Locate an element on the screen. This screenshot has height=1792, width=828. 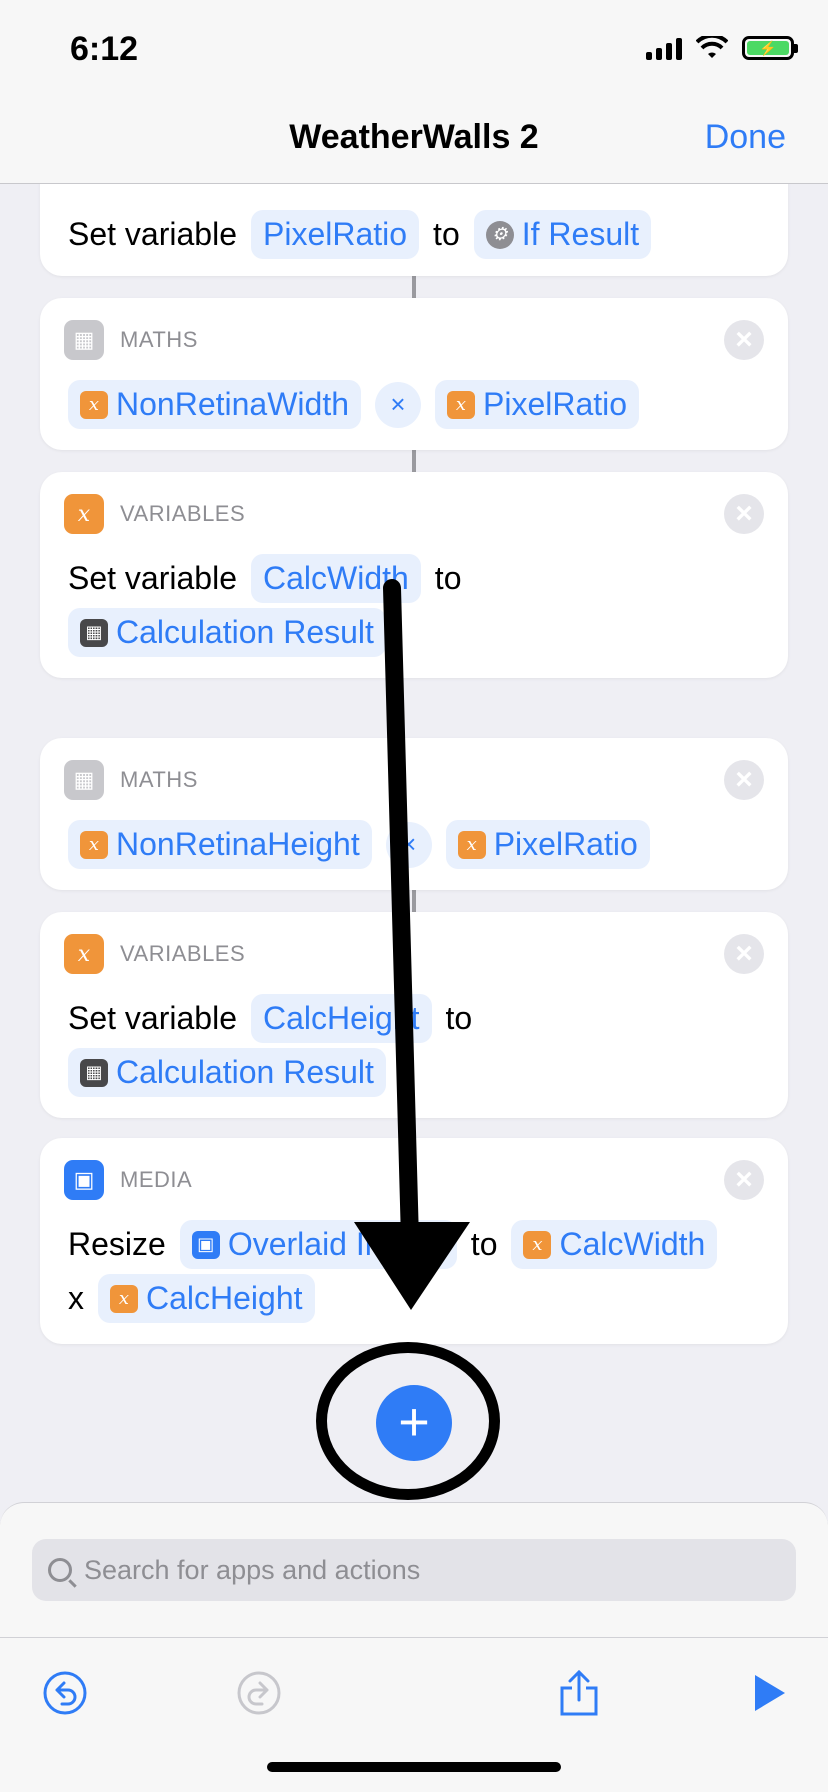
variable-token: x CalcWidth is located at coordinates (614, 1244).